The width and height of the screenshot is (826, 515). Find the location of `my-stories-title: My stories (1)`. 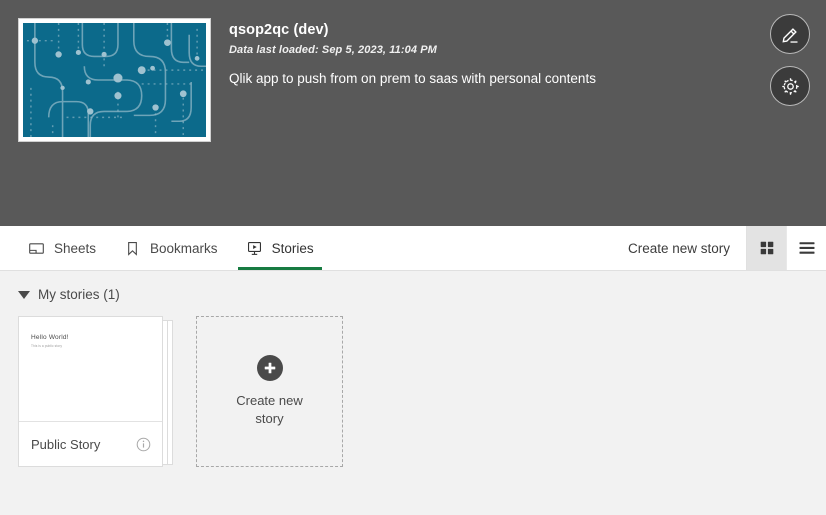

my-stories-title: My stories (1) is located at coordinates (79, 294).